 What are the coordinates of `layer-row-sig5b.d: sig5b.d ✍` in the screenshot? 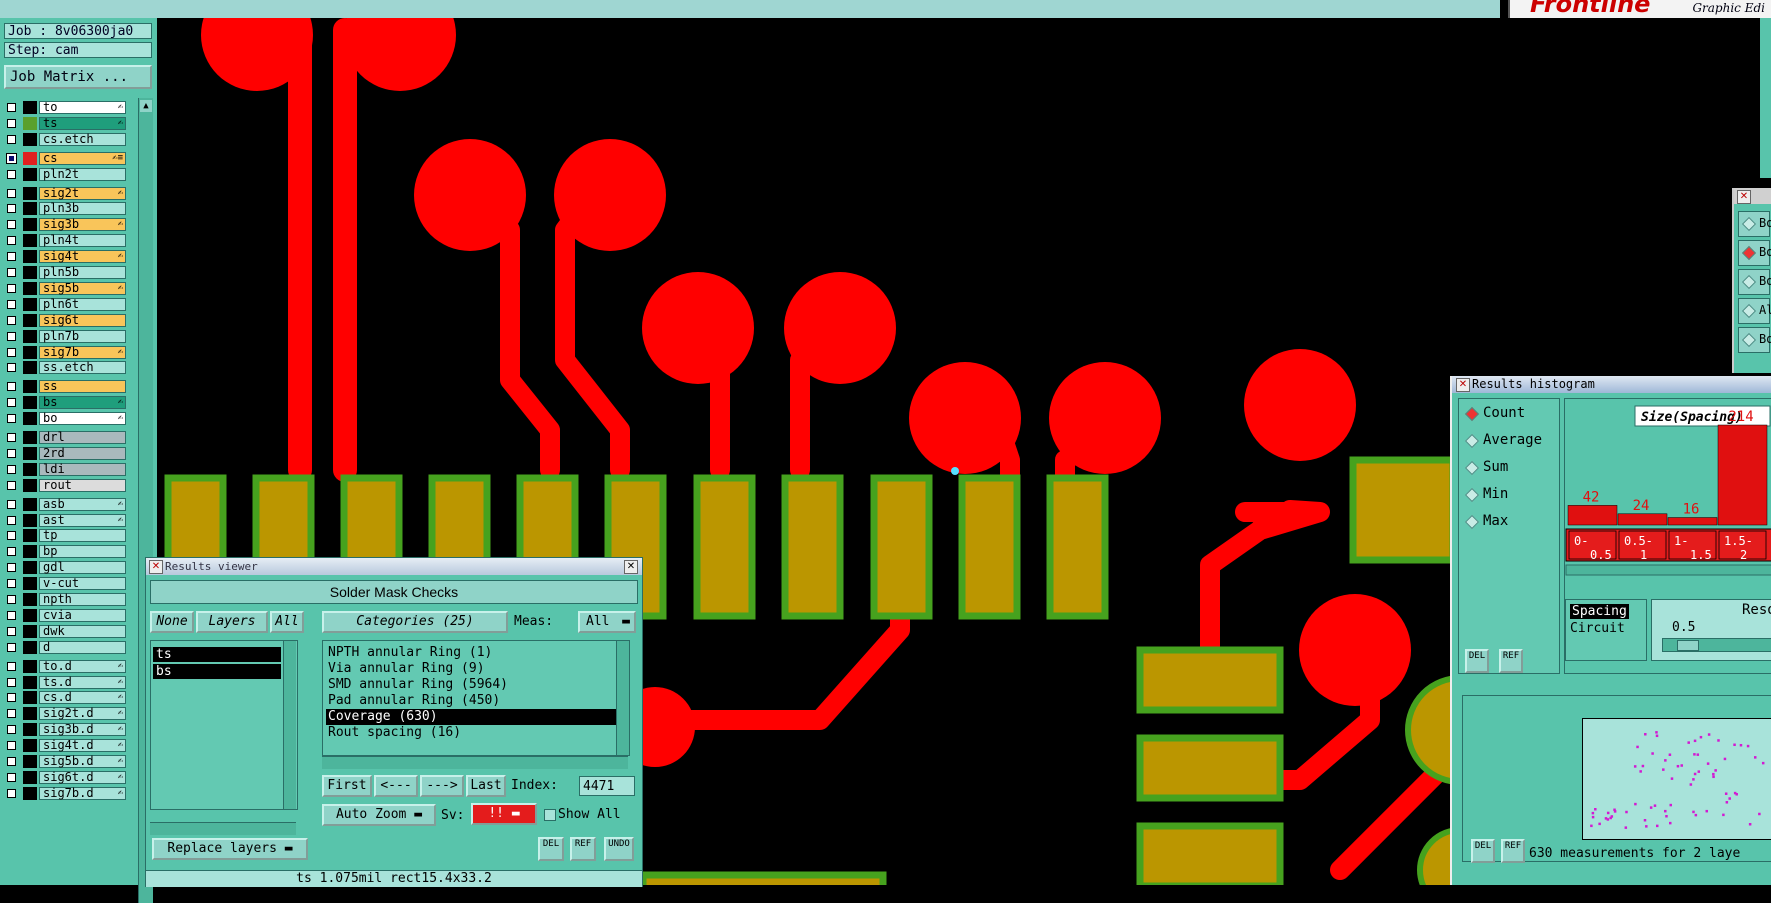 It's located at (65, 761).